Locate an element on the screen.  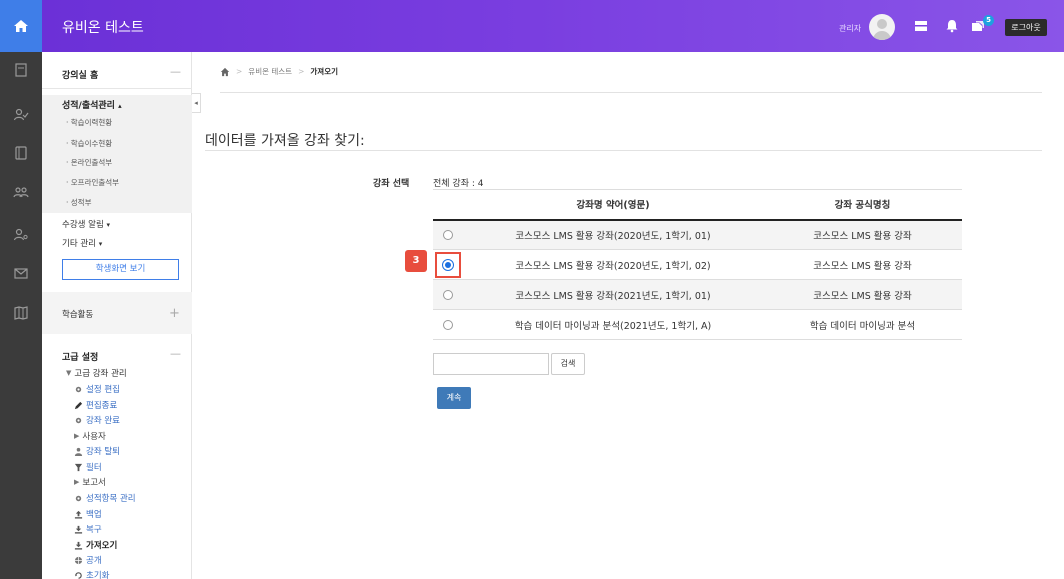
restore-link: 복구 is located at coordinates (88, 529).